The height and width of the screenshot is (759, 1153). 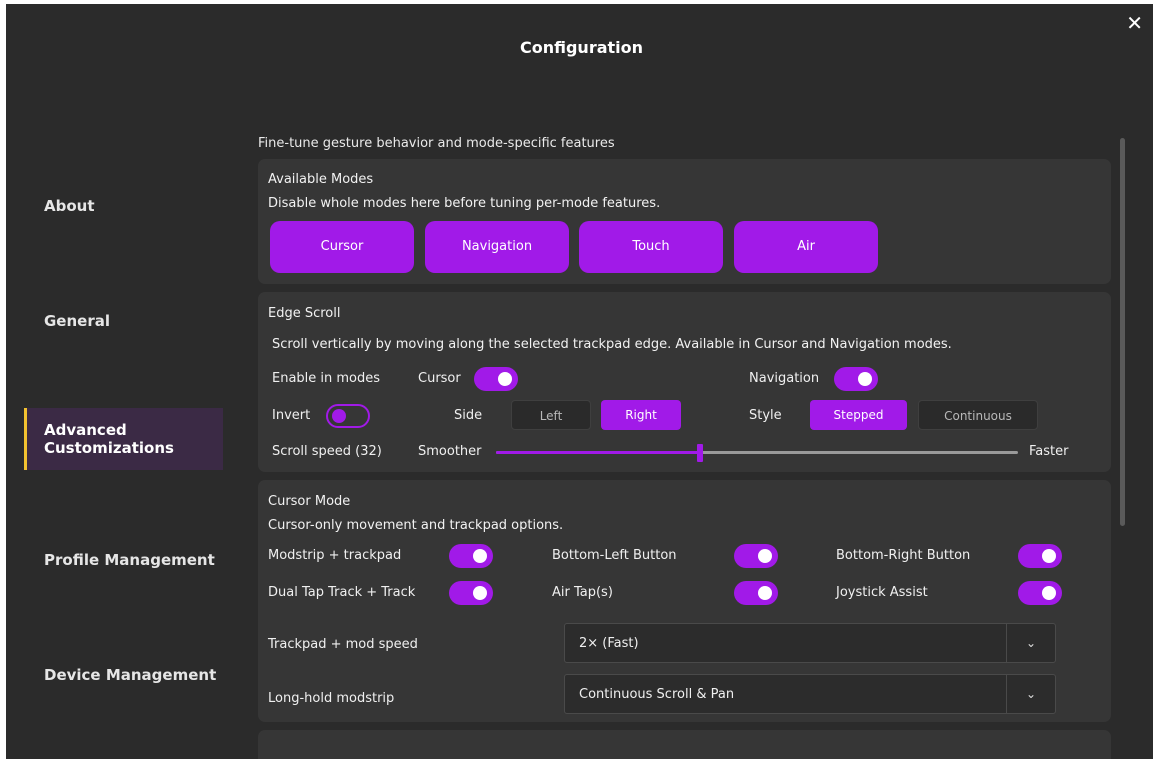 What do you see at coordinates (856, 379) in the screenshot?
I see `edge-navigation-toggle` at bounding box center [856, 379].